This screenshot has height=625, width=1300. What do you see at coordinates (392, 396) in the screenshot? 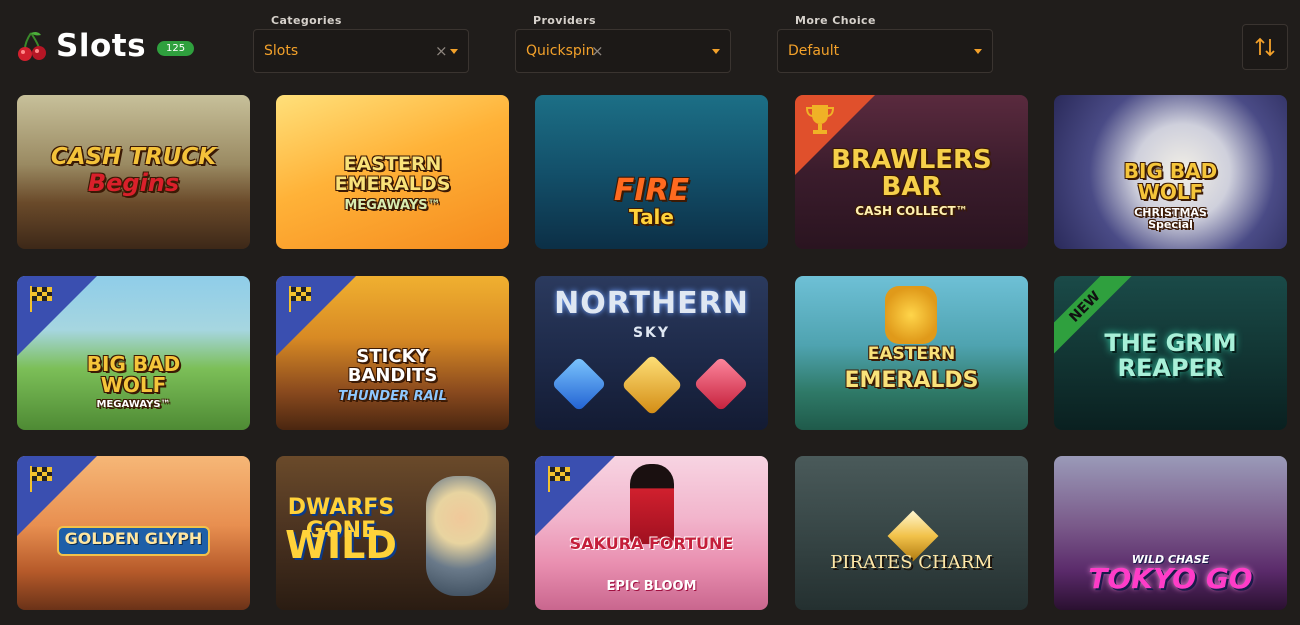
I see `game-subtitle: THUNDER RAIL` at bounding box center [392, 396].